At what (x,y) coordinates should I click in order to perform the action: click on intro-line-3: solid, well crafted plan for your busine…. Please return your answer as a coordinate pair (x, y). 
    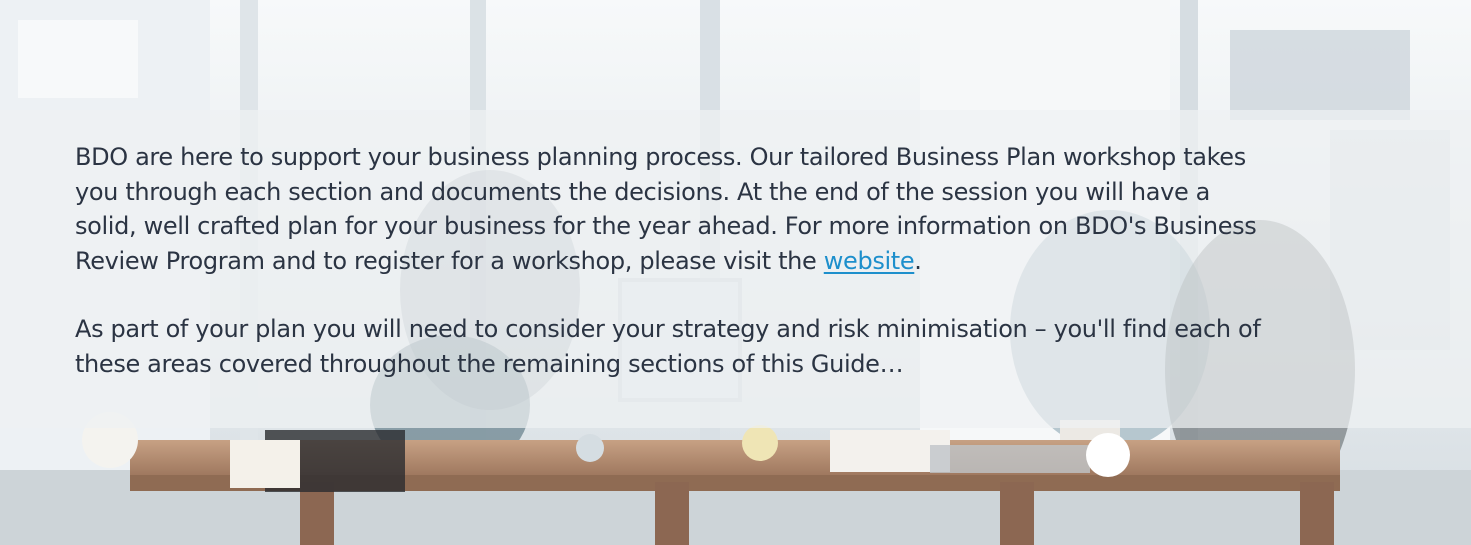
    Looking at the image, I should click on (666, 226).